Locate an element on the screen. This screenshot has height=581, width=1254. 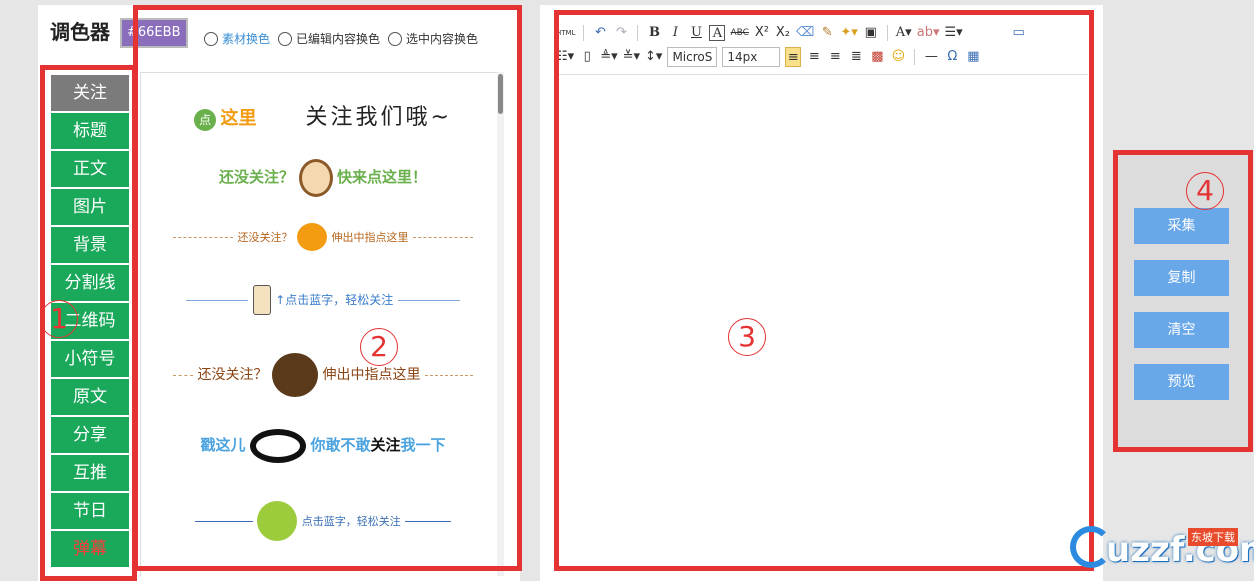
annotation-number-3: 3 is located at coordinates (747, 337).